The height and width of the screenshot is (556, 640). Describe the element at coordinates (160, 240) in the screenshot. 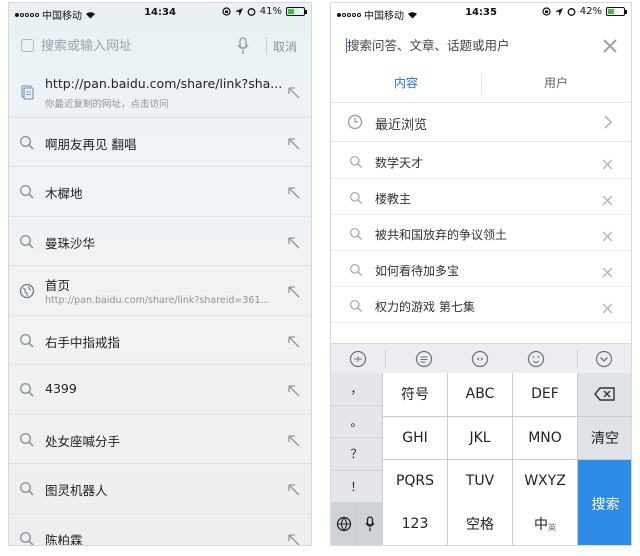

I see `suggestion-item: 曼珠沙华` at that location.